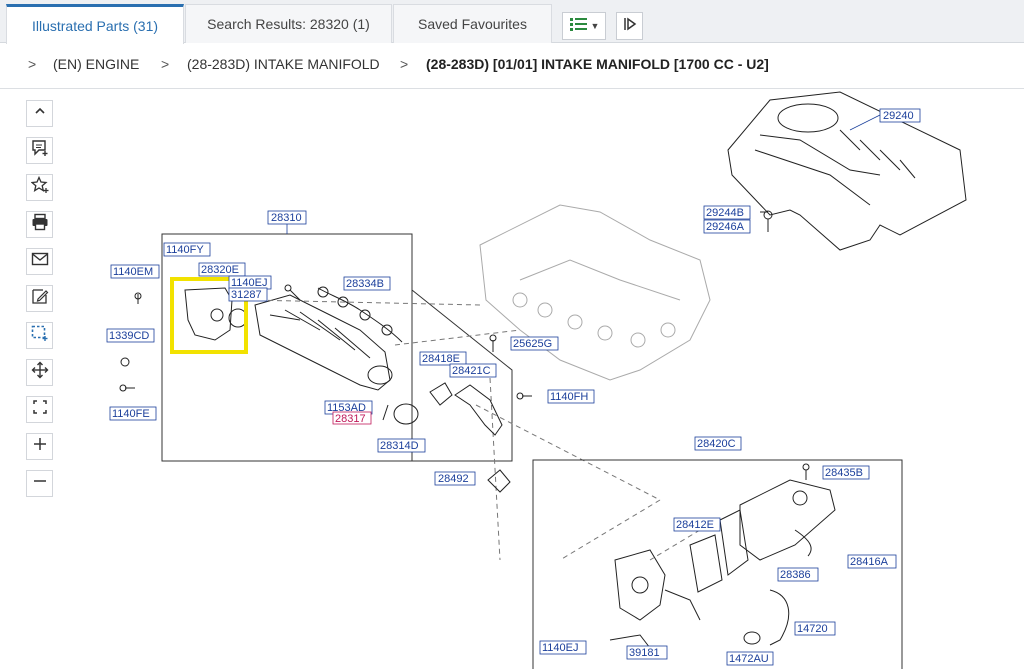 The height and width of the screenshot is (669, 1024). I want to click on tab-illustrated-parts: Illustrated Parts (31), so click(95, 24).